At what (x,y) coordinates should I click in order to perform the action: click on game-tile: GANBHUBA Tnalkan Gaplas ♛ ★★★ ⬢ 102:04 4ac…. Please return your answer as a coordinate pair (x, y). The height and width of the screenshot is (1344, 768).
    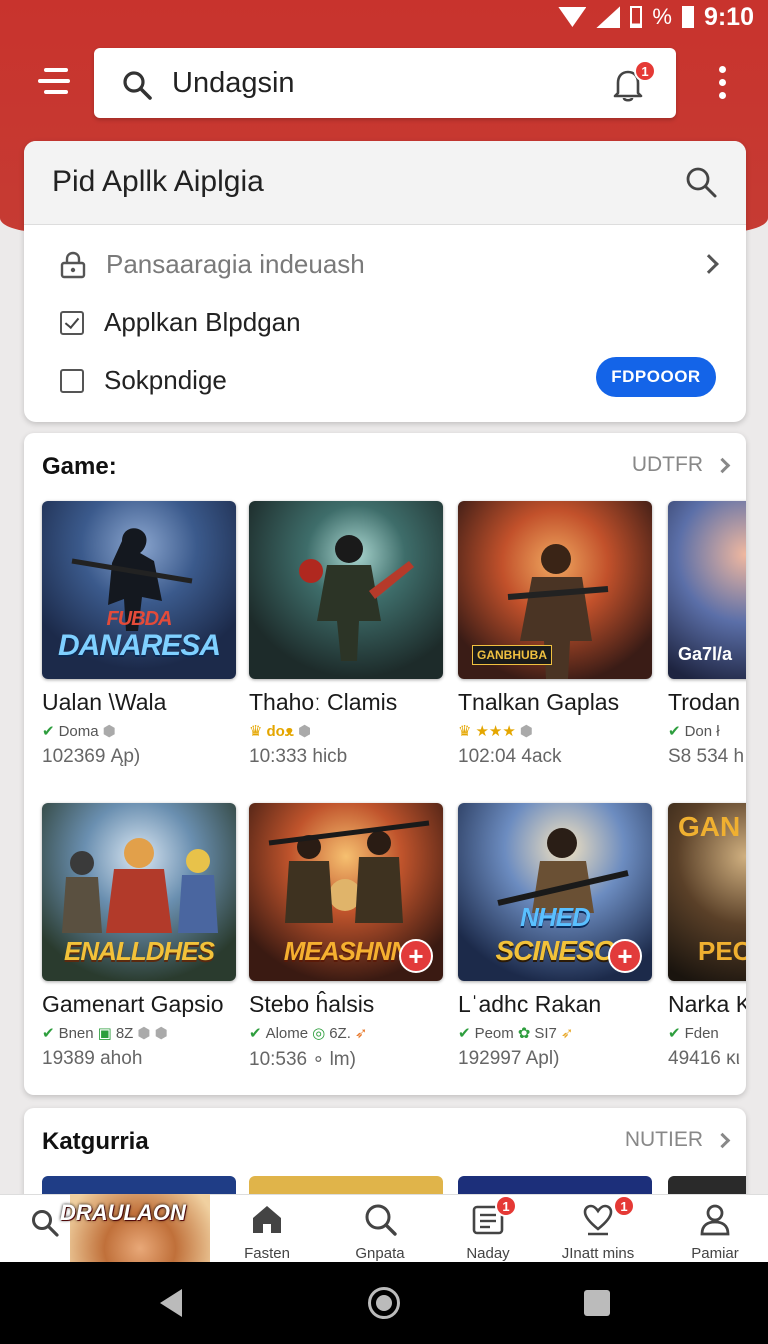
    Looking at the image, I should click on (555, 634).